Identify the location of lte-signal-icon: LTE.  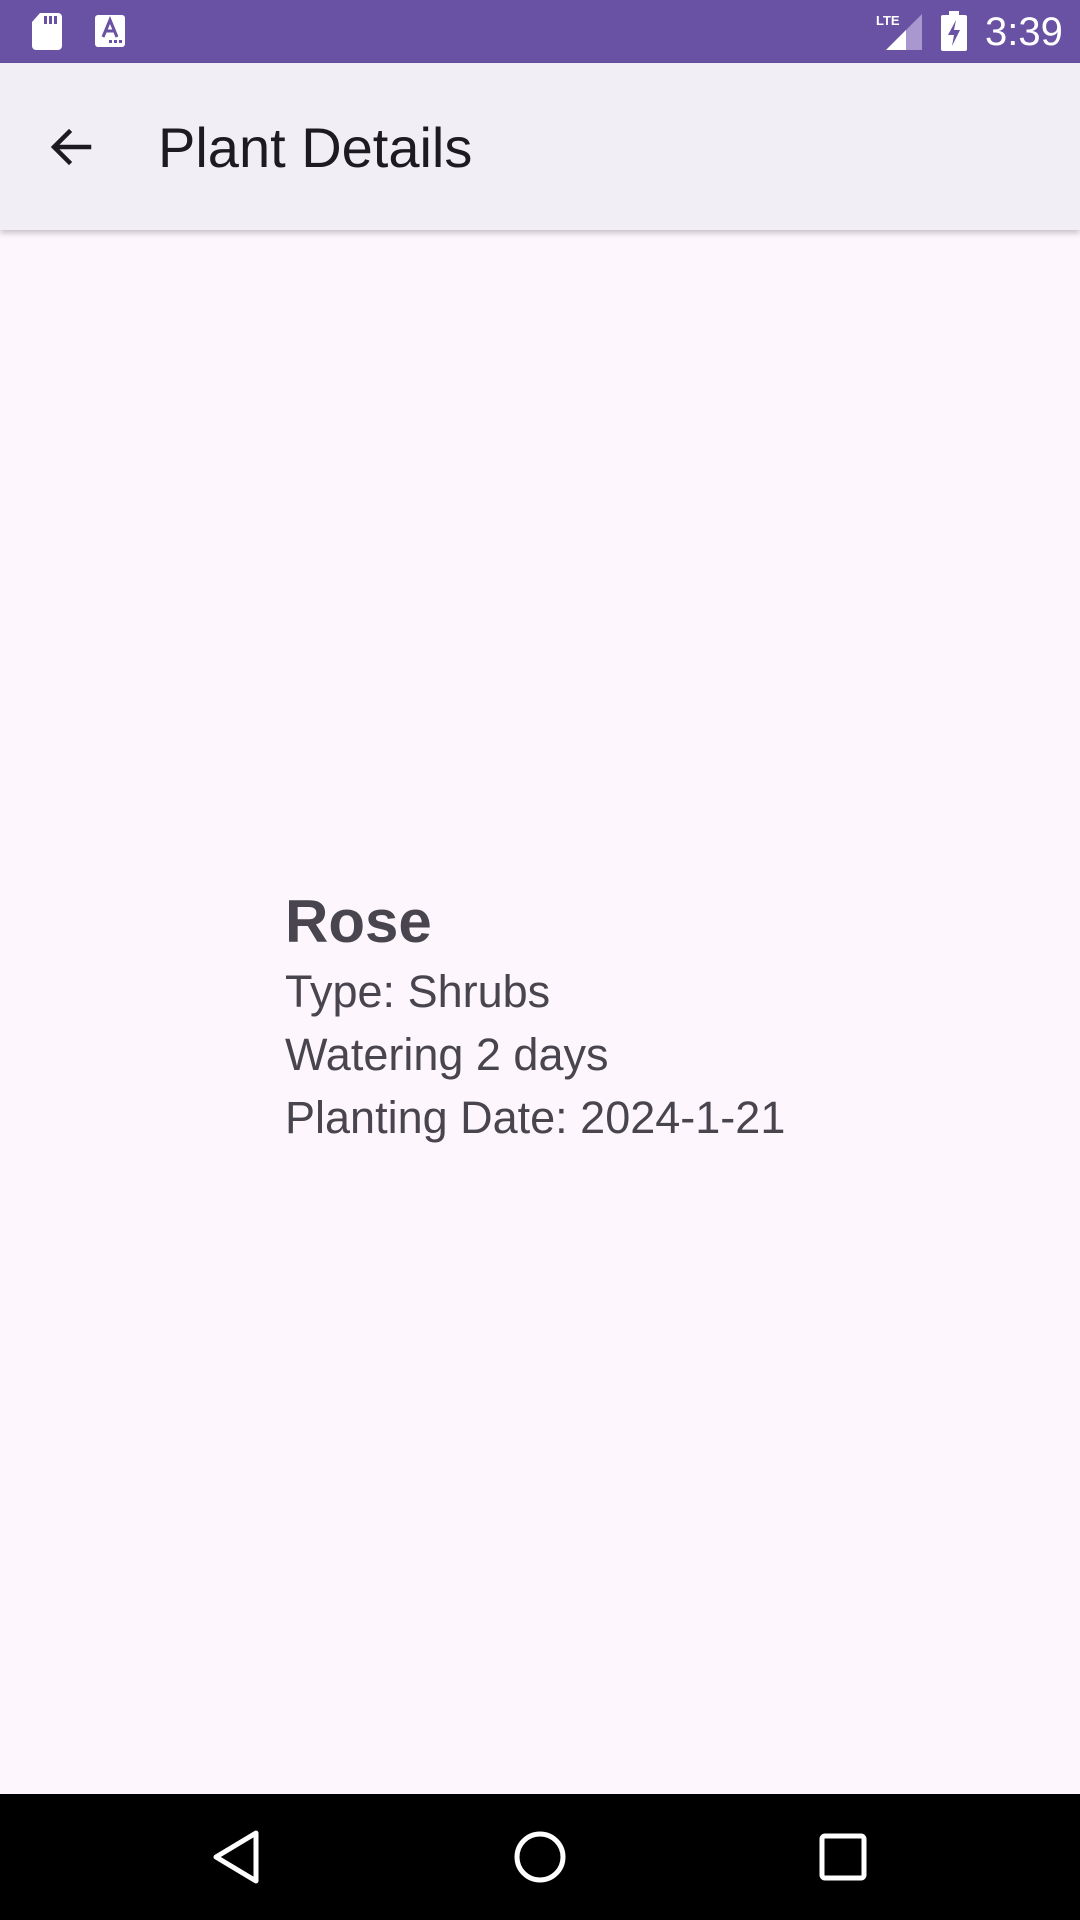
(899, 31).